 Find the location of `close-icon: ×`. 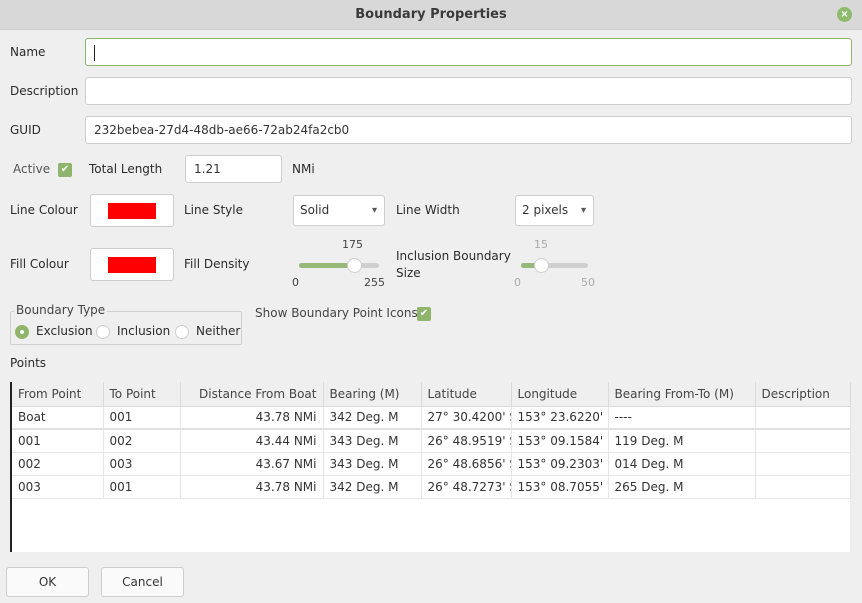

close-icon: × is located at coordinates (844, 14).